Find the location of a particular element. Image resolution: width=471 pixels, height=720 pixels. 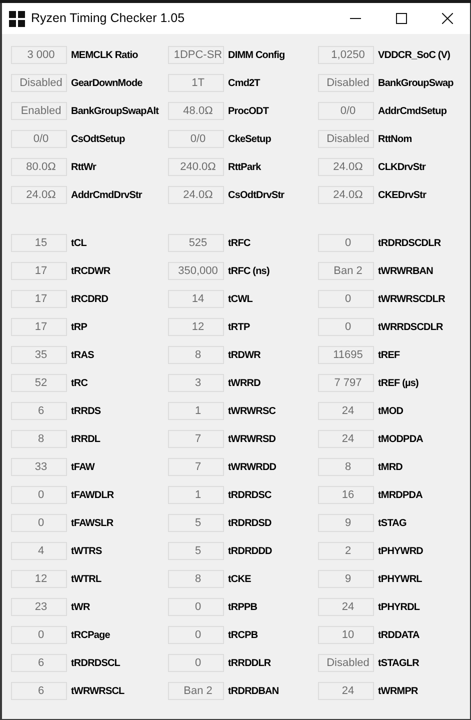

field-label: tWRWRSCDLR is located at coordinates (411, 299).